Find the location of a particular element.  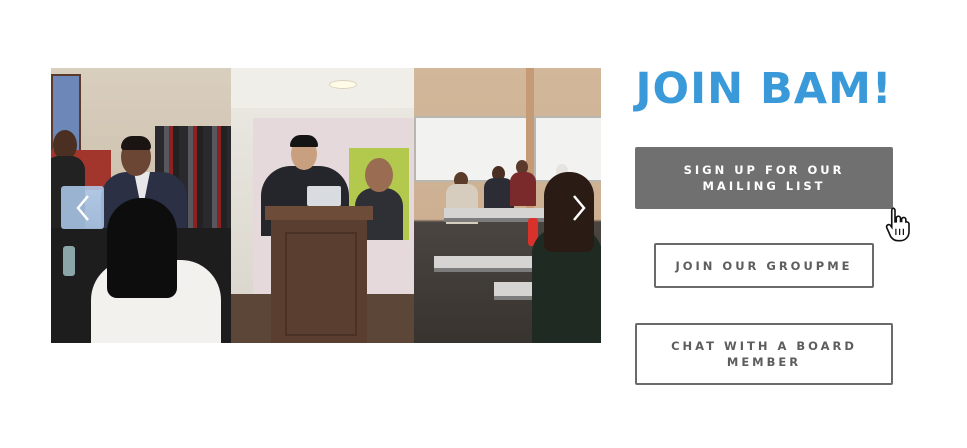

board-member-label: CHAT WITH A BOARD MEMBER is located at coordinates (764, 354).